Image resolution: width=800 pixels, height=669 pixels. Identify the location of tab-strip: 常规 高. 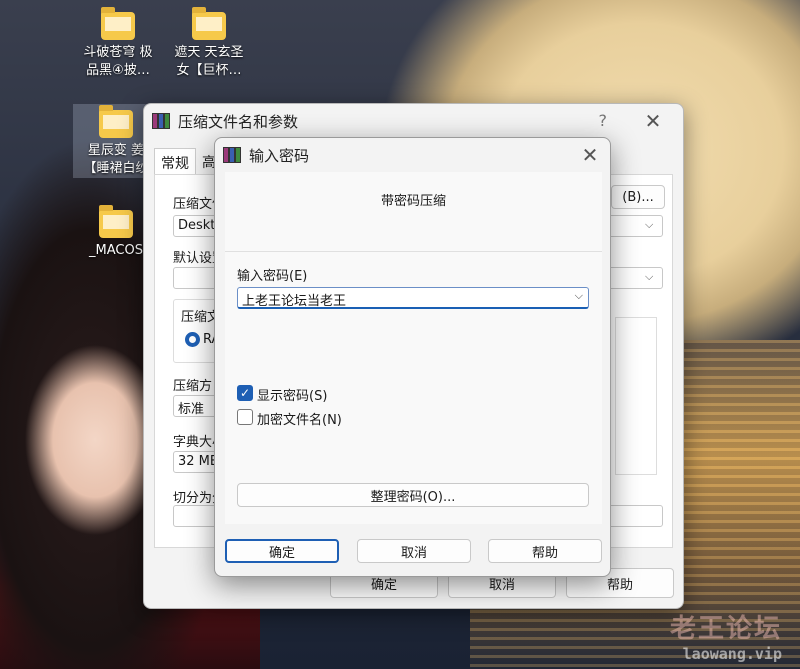
(188, 162).